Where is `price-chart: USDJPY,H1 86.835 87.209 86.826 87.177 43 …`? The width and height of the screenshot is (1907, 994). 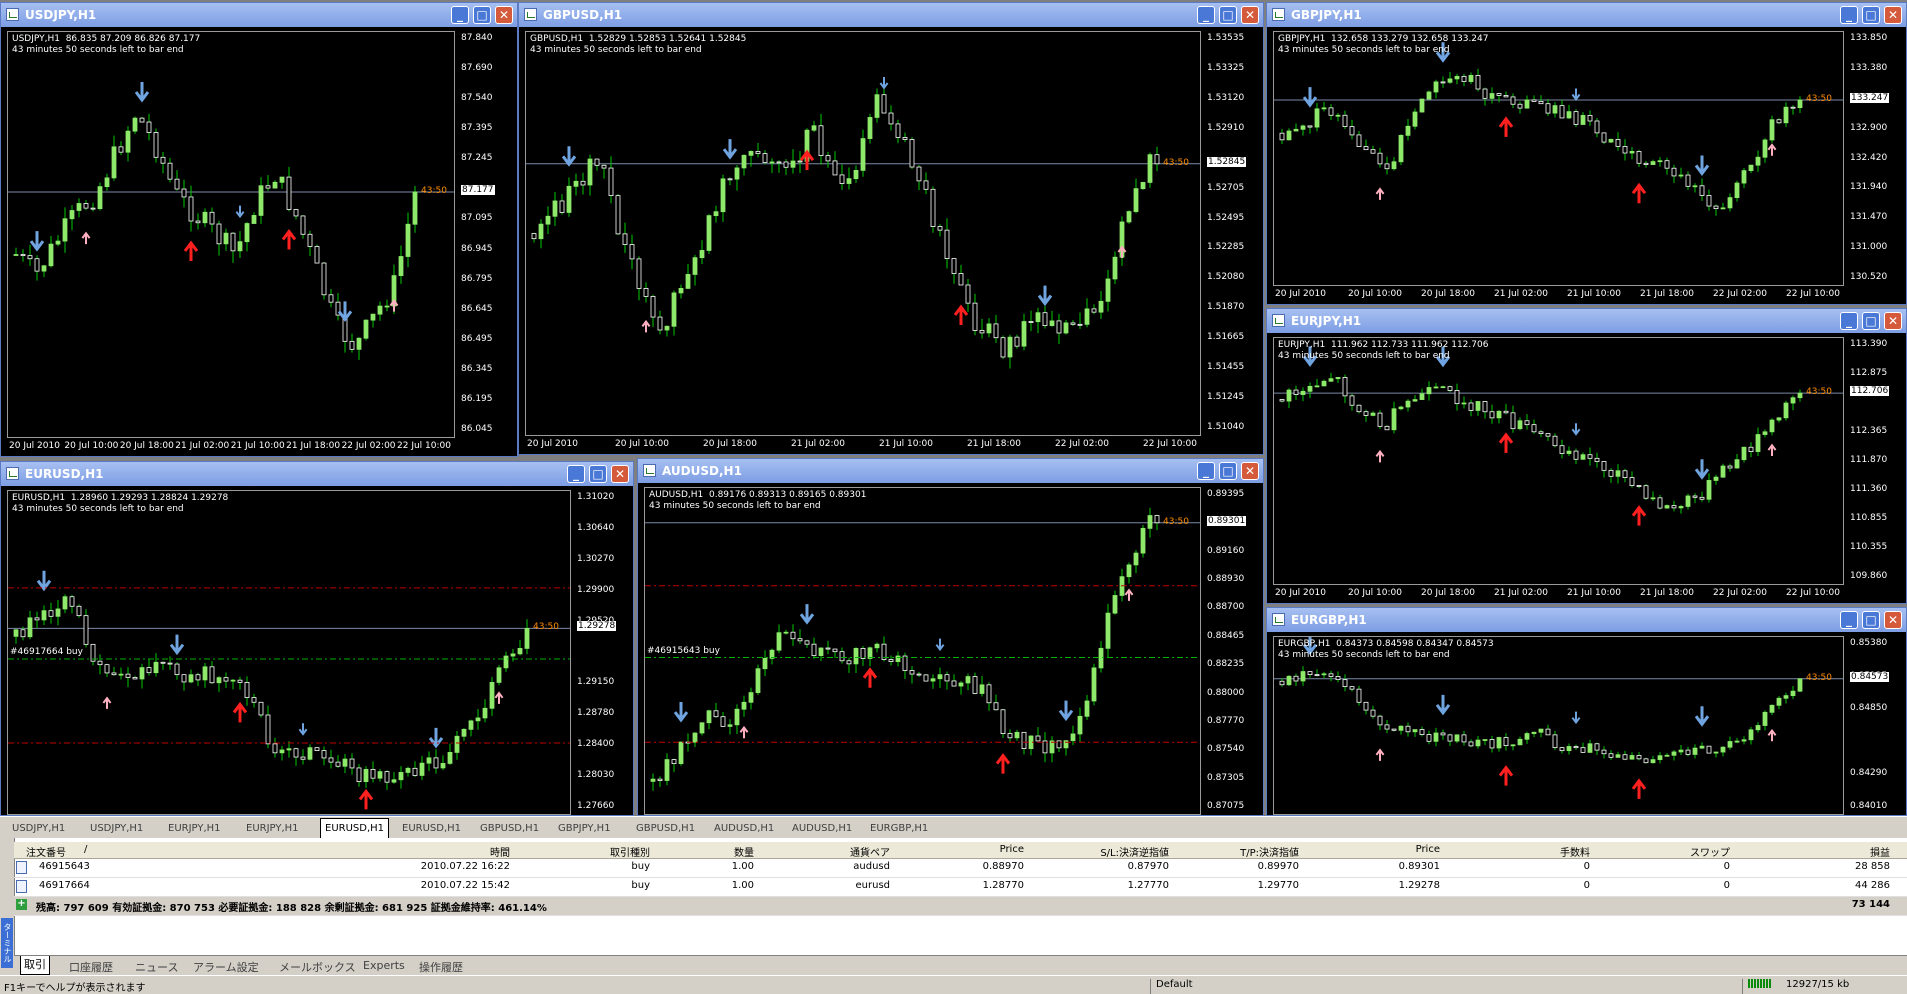
price-chart: USDJPY,H1 86.835 87.209 86.826 87.177 43 … is located at coordinates (231, 234).